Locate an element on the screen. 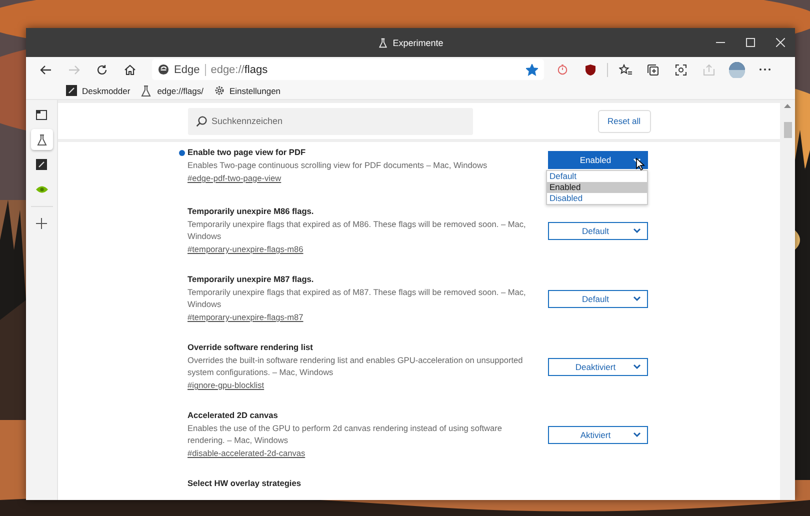 This screenshot has height=516, width=810. search-field: Suchkennzeichen is located at coordinates (330, 121).